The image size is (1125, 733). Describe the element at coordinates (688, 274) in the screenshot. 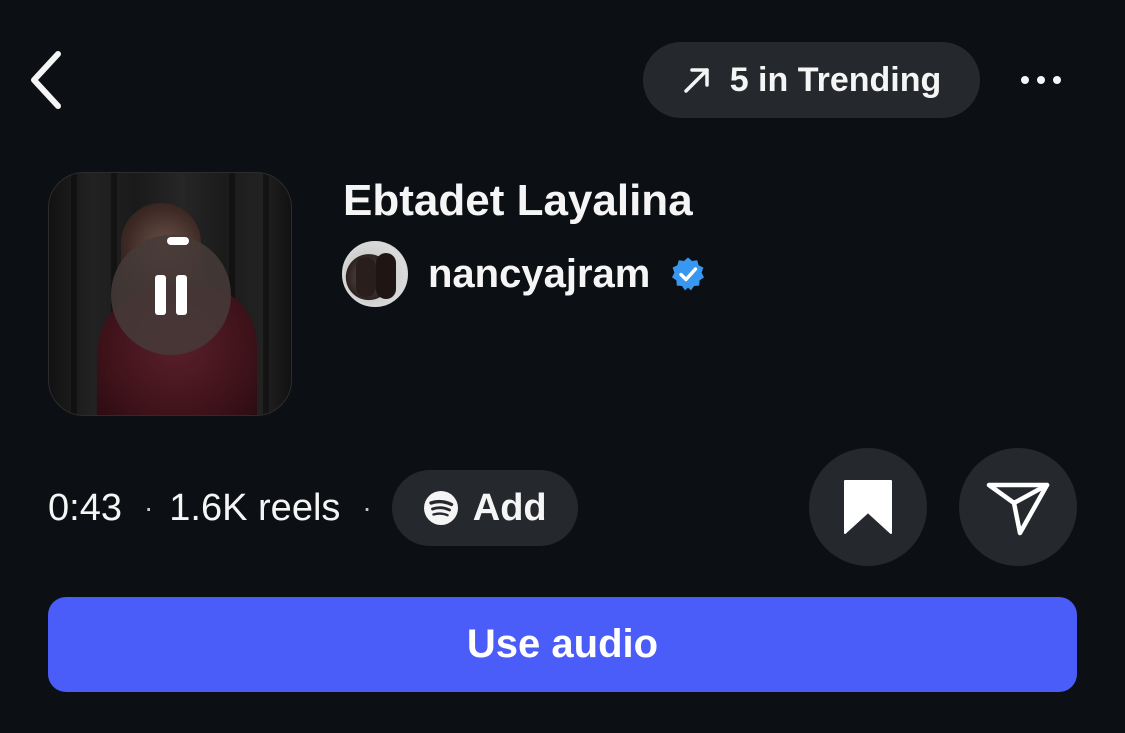

I see `verified-badge-icon` at that location.